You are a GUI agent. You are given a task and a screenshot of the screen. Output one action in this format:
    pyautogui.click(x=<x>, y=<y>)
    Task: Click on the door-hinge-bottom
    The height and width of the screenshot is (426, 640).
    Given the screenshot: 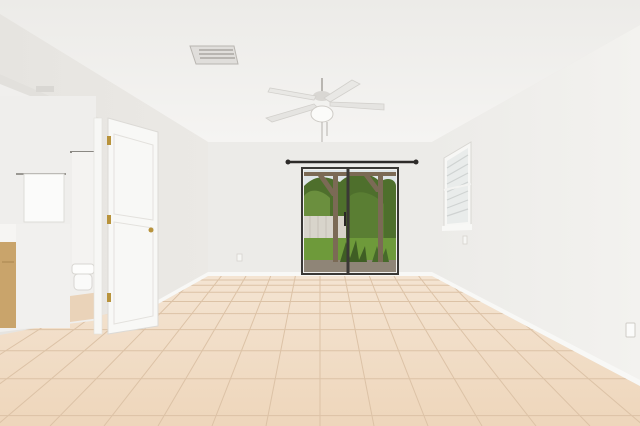 What is the action you would take?
    pyautogui.click(x=109, y=297)
    